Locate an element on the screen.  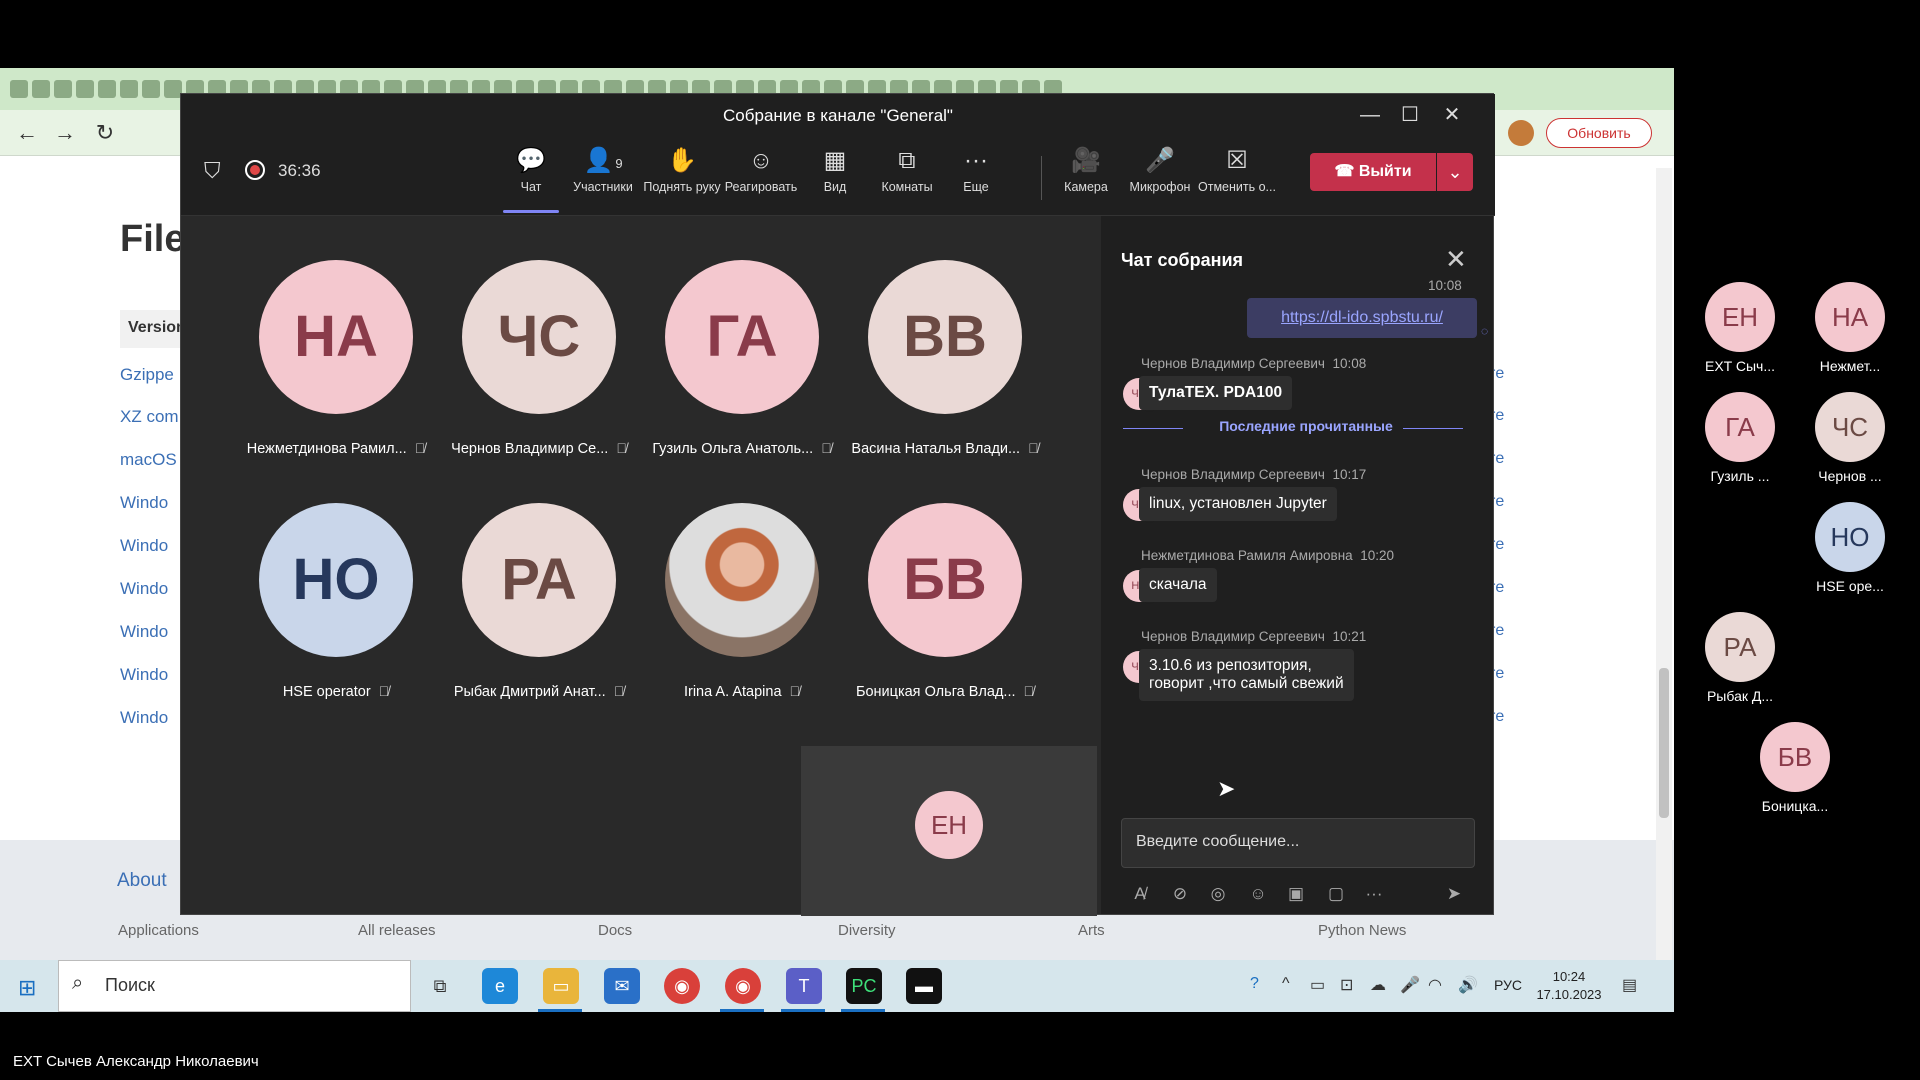
format-icon: A̸ is located at coordinates (1140, 894).